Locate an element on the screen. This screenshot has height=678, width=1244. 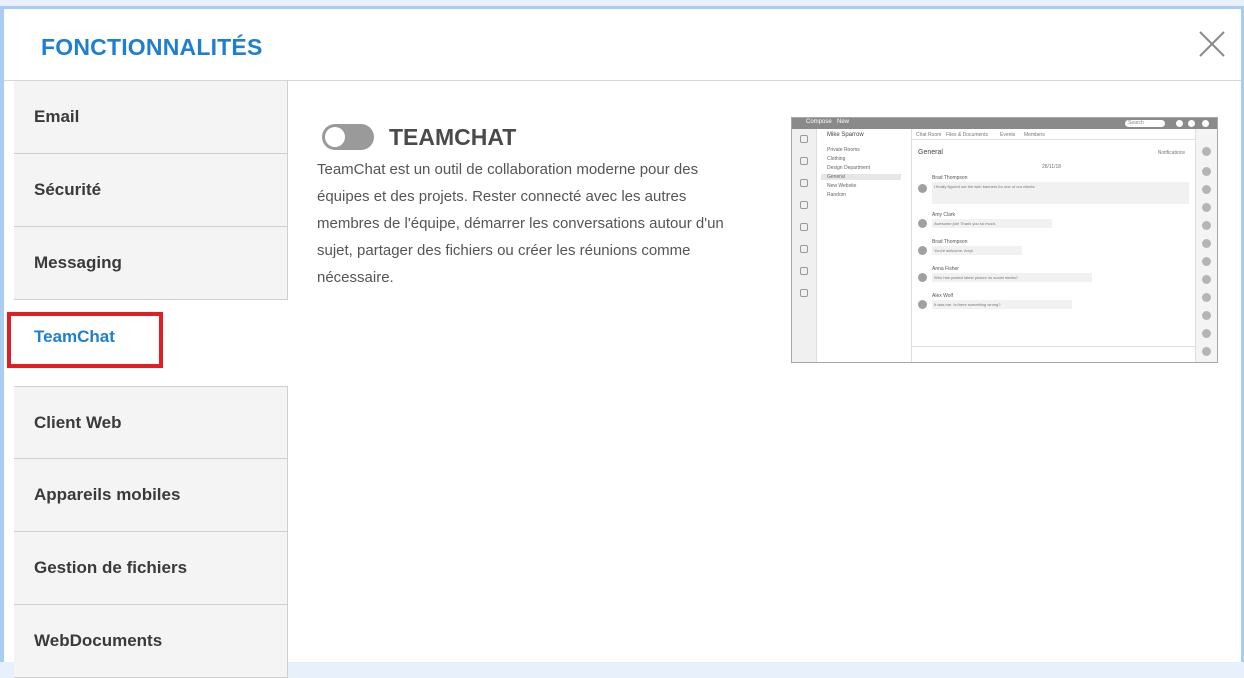
preview-message: You're welcome, Amy! is located at coordinates (977, 250).